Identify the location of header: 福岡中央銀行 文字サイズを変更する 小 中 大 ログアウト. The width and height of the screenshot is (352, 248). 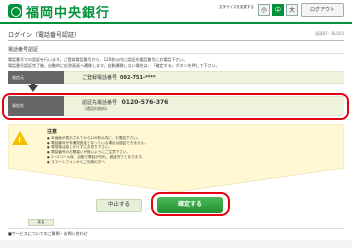
(176, 11).